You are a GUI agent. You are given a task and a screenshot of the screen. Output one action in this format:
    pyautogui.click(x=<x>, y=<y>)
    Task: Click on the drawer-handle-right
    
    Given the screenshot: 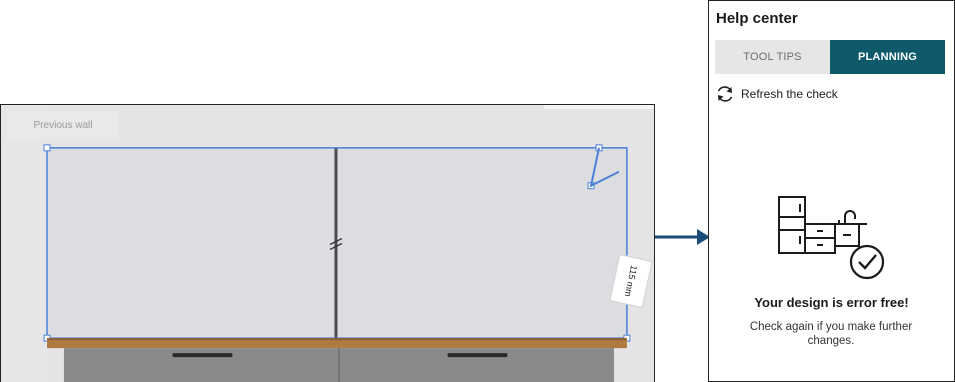 What is the action you would take?
    pyautogui.click(x=477, y=355)
    